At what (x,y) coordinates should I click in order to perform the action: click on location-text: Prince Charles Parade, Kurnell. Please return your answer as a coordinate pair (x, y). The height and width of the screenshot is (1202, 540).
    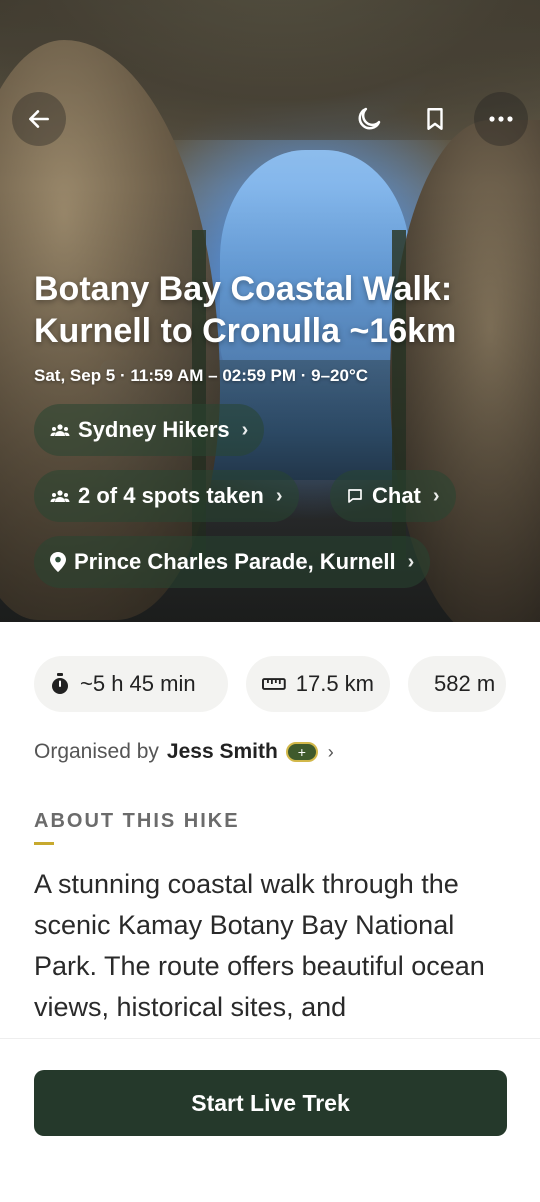
    Looking at the image, I should click on (235, 561).